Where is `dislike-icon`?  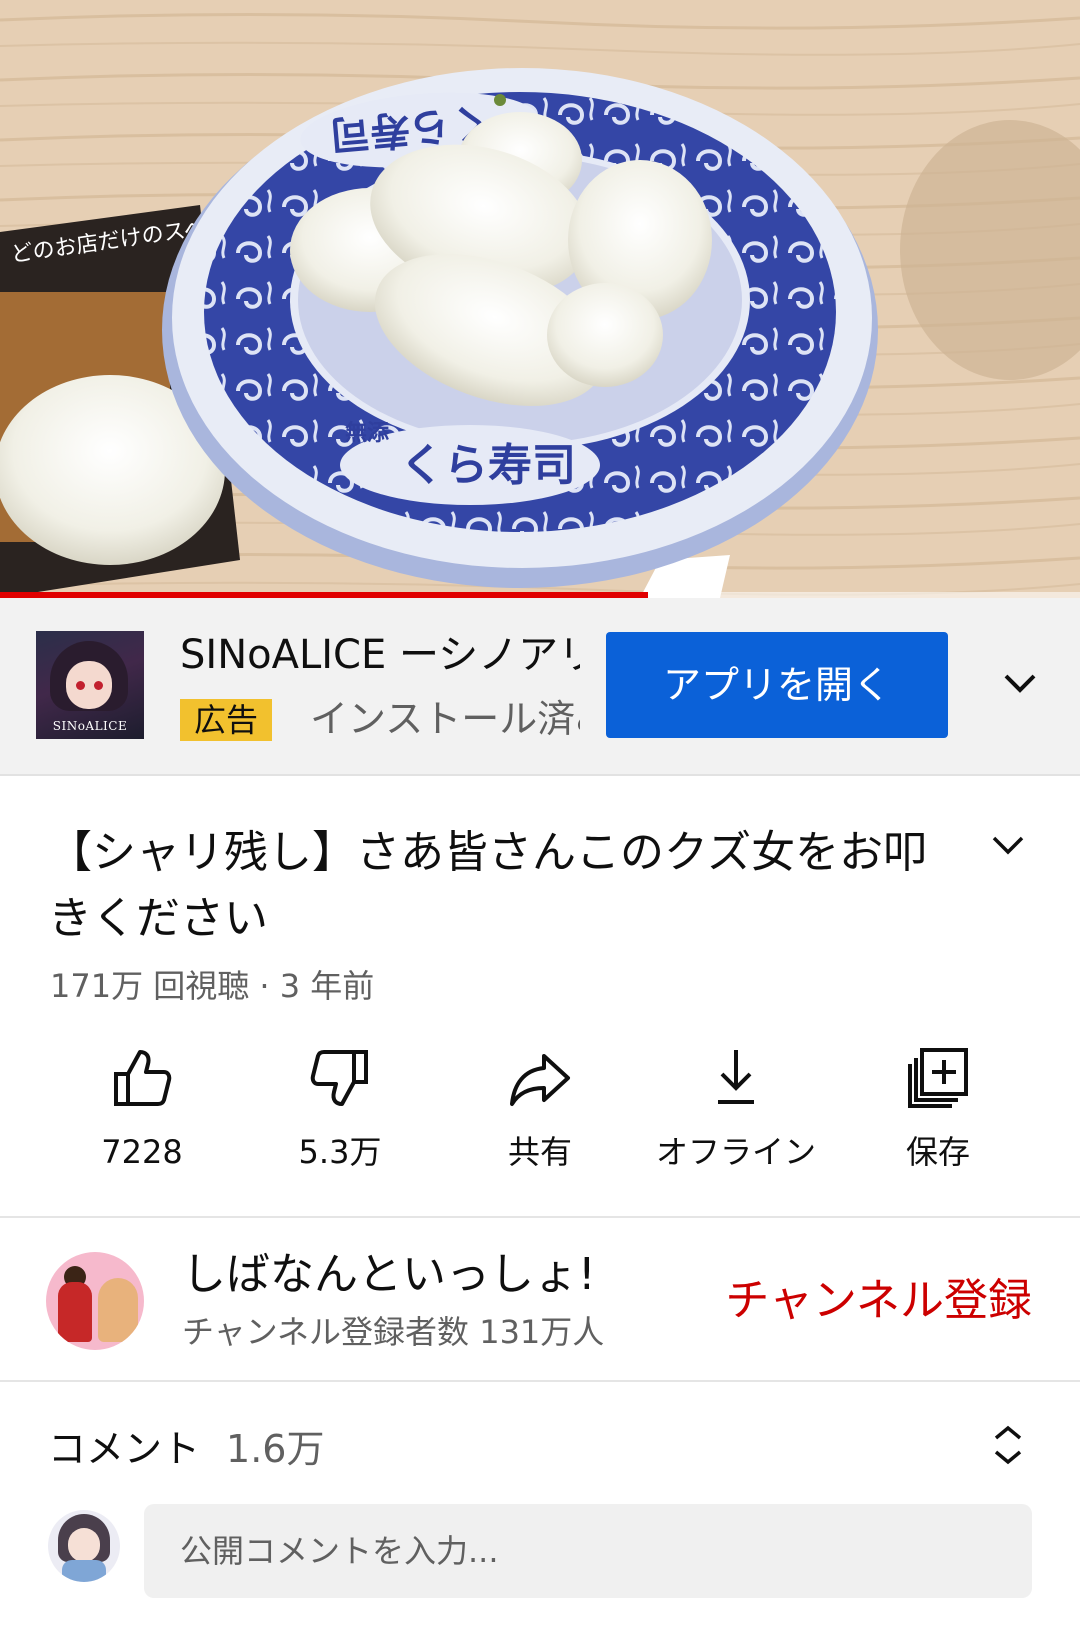
dislike-icon is located at coordinates (339, 1078).